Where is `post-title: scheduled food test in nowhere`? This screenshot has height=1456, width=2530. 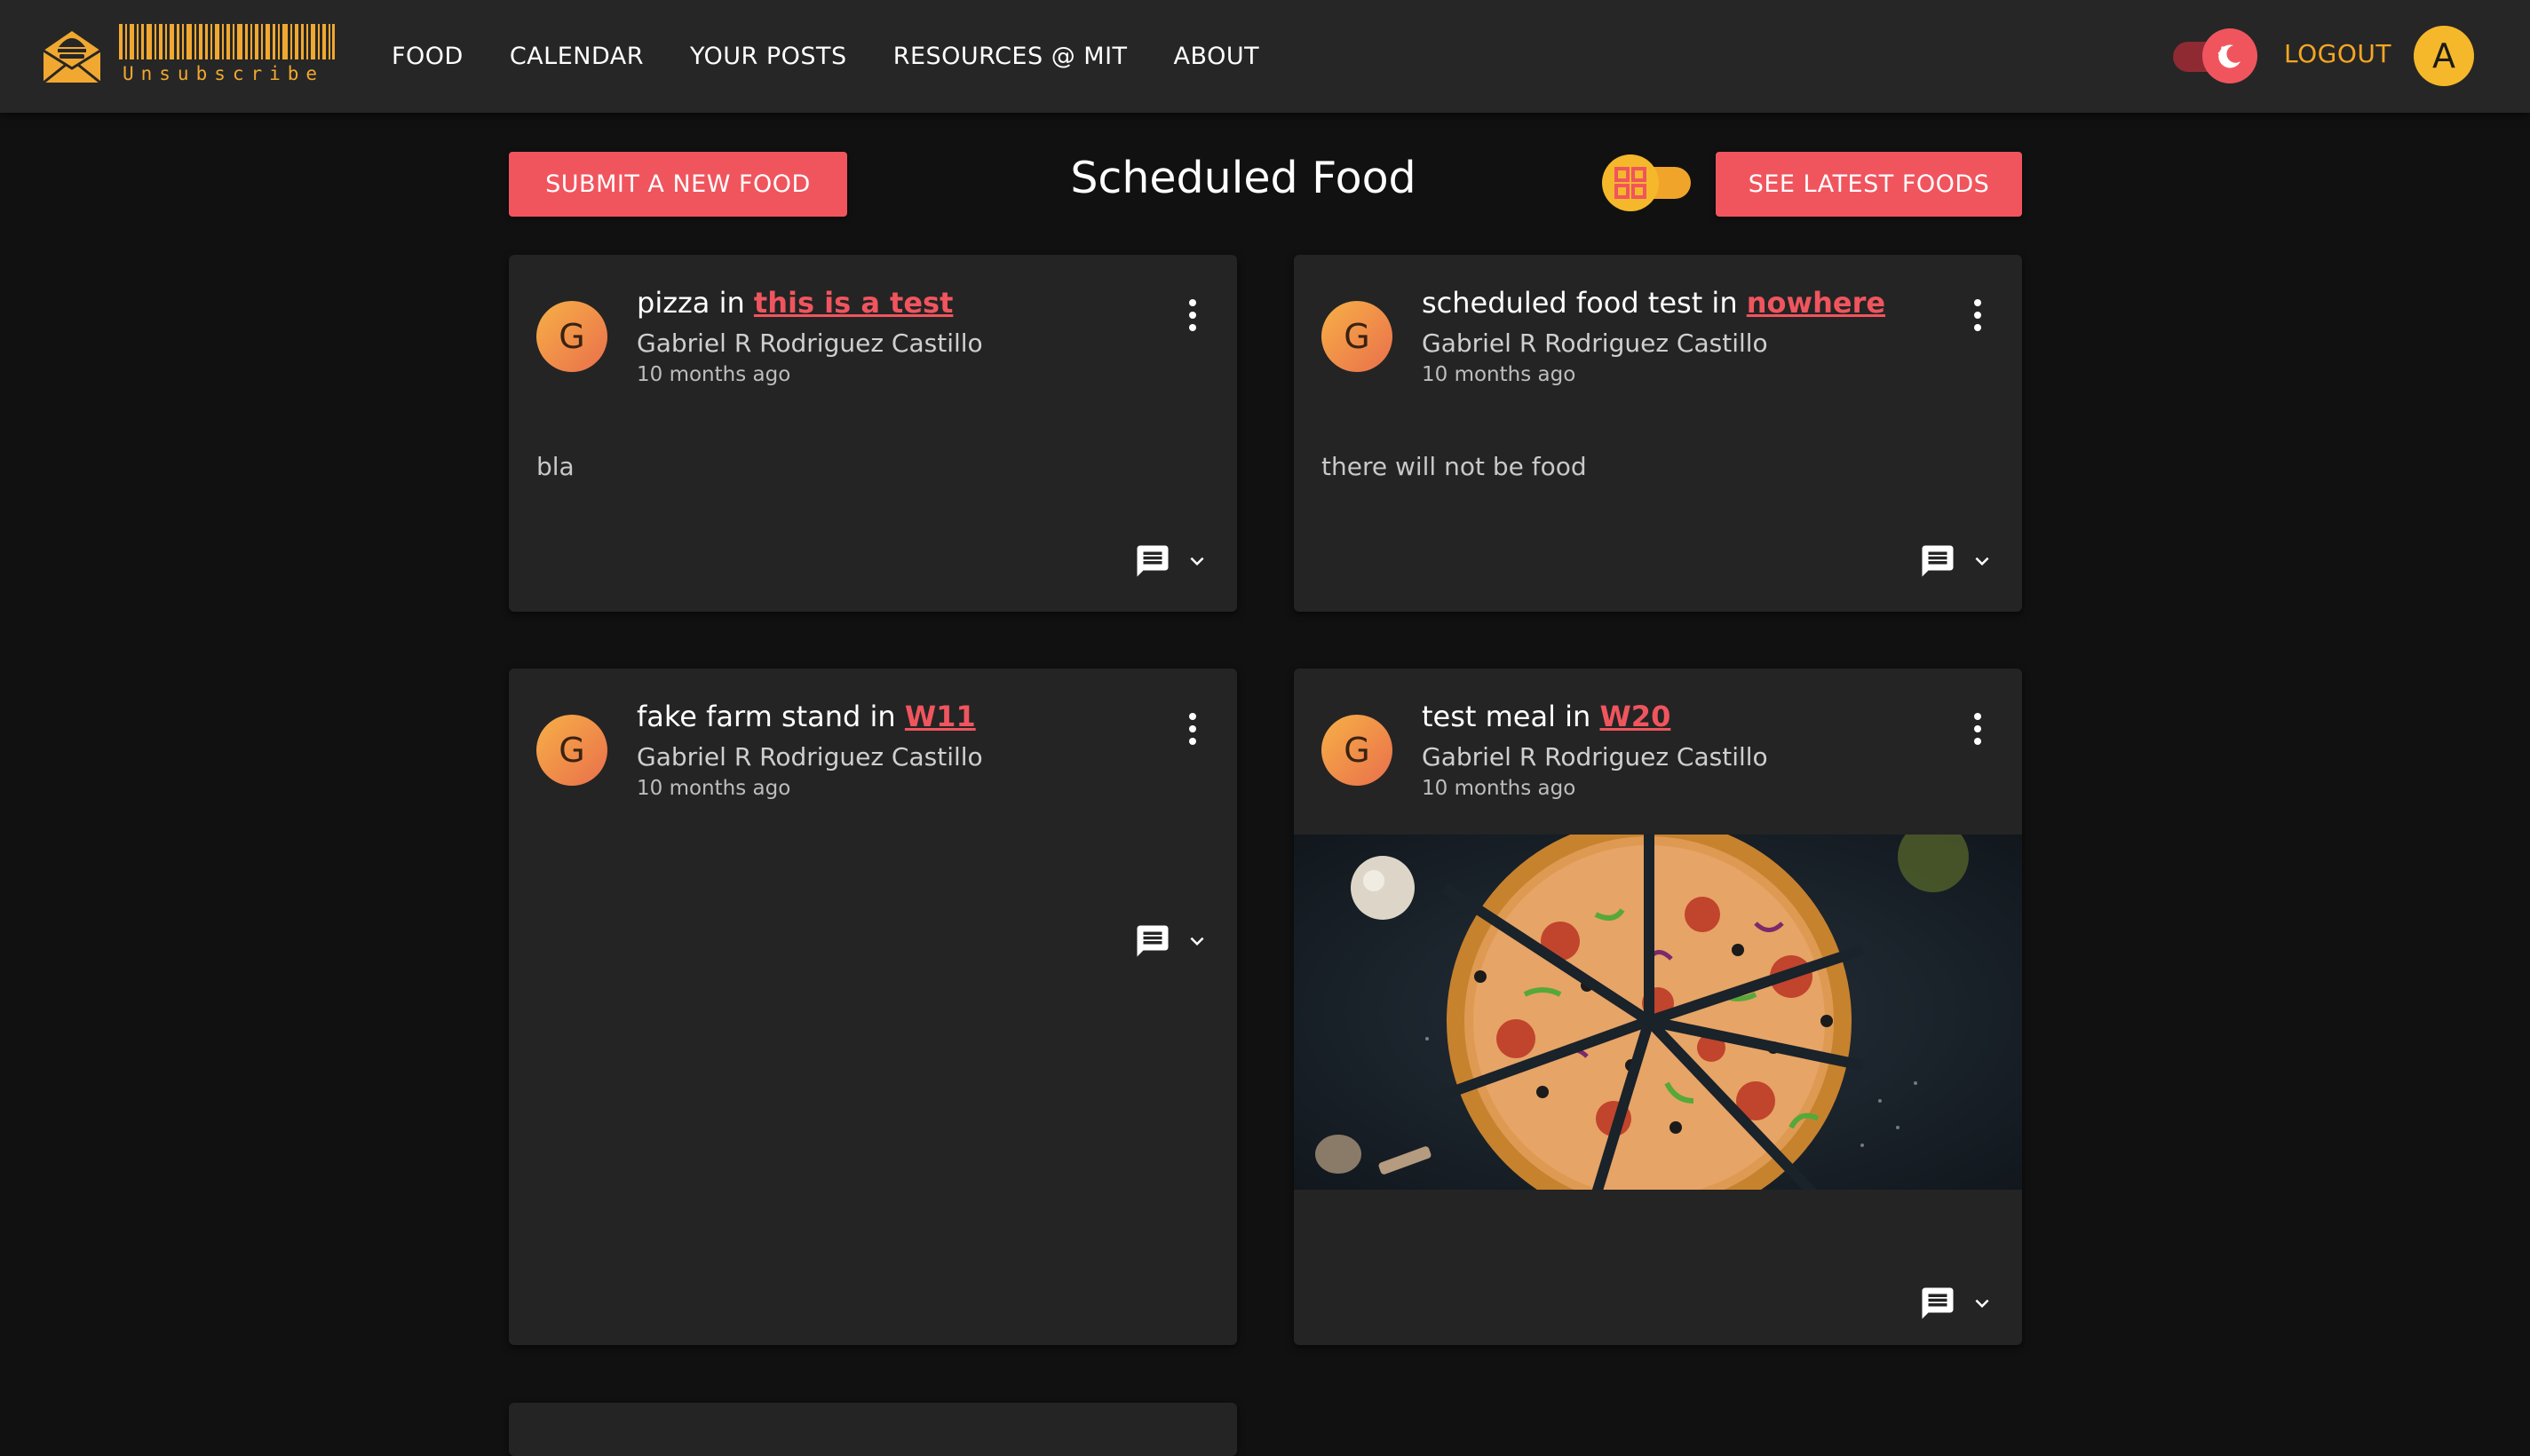 post-title: scheduled food test in nowhere is located at coordinates (1653, 303).